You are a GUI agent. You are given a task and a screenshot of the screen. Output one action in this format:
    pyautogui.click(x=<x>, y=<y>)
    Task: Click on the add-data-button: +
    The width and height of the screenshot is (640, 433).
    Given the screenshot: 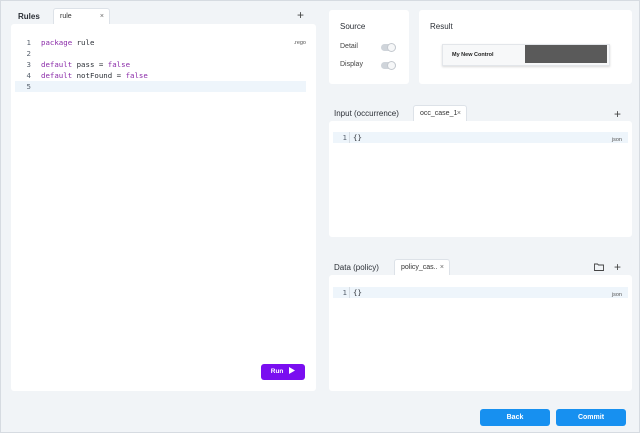 What is the action you would take?
    pyautogui.click(x=617, y=267)
    